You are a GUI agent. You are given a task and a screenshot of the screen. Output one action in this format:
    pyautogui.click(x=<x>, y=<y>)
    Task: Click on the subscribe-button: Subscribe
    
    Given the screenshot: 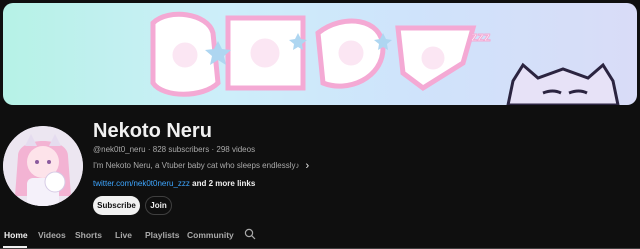 What is the action you would take?
    pyautogui.click(x=116, y=205)
    